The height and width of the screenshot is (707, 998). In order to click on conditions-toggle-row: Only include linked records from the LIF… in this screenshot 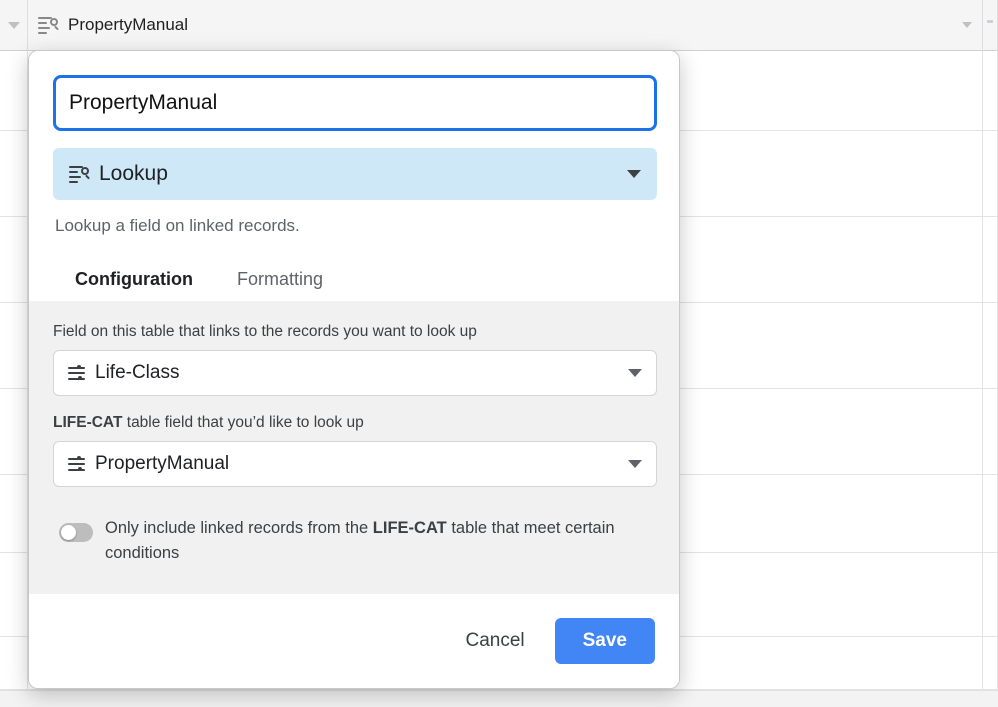, I will do `click(354, 535)`.